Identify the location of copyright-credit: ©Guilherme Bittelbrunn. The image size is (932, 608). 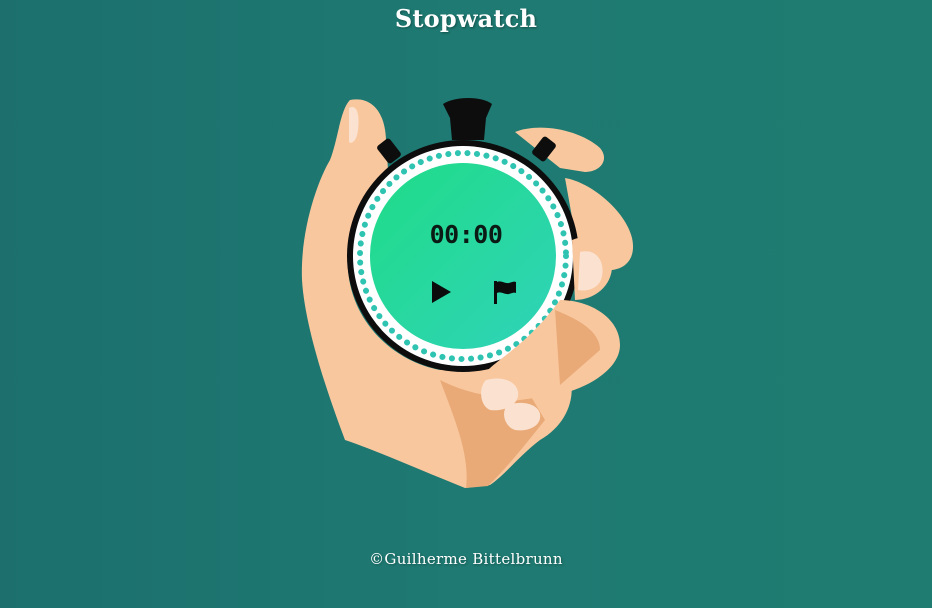
(466, 559).